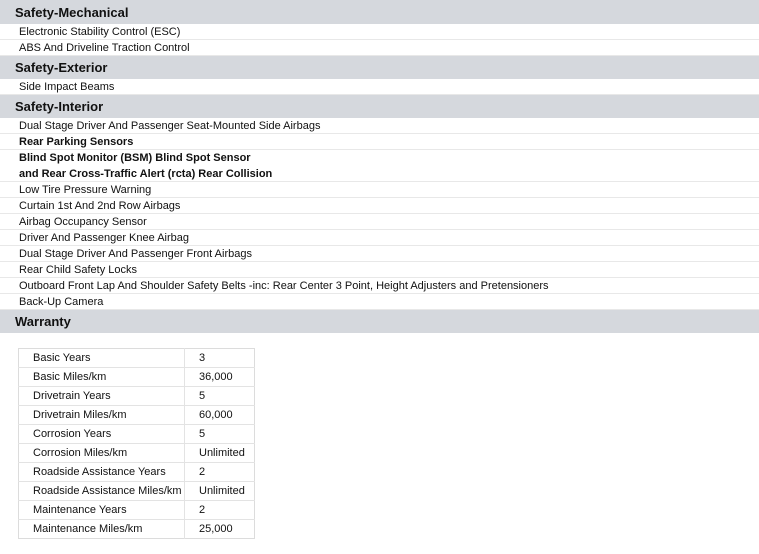 This screenshot has width=759, height=554. Describe the element at coordinates (379, 222) in the screenshot. I see `list-item: Airbag Occupancy Sensor` at that location.